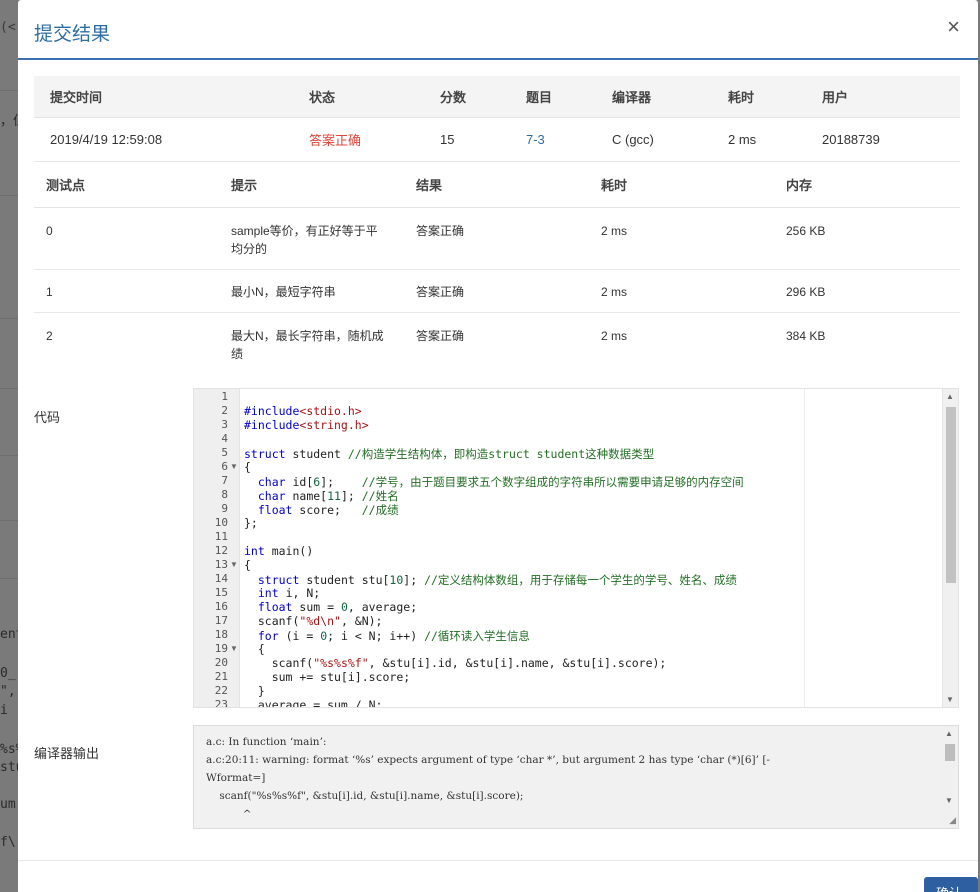 This screenshot has height=892, width=980. Describe the element at coordinates (221, 522) in the screenshot. I see `line-number: 10` at that location.